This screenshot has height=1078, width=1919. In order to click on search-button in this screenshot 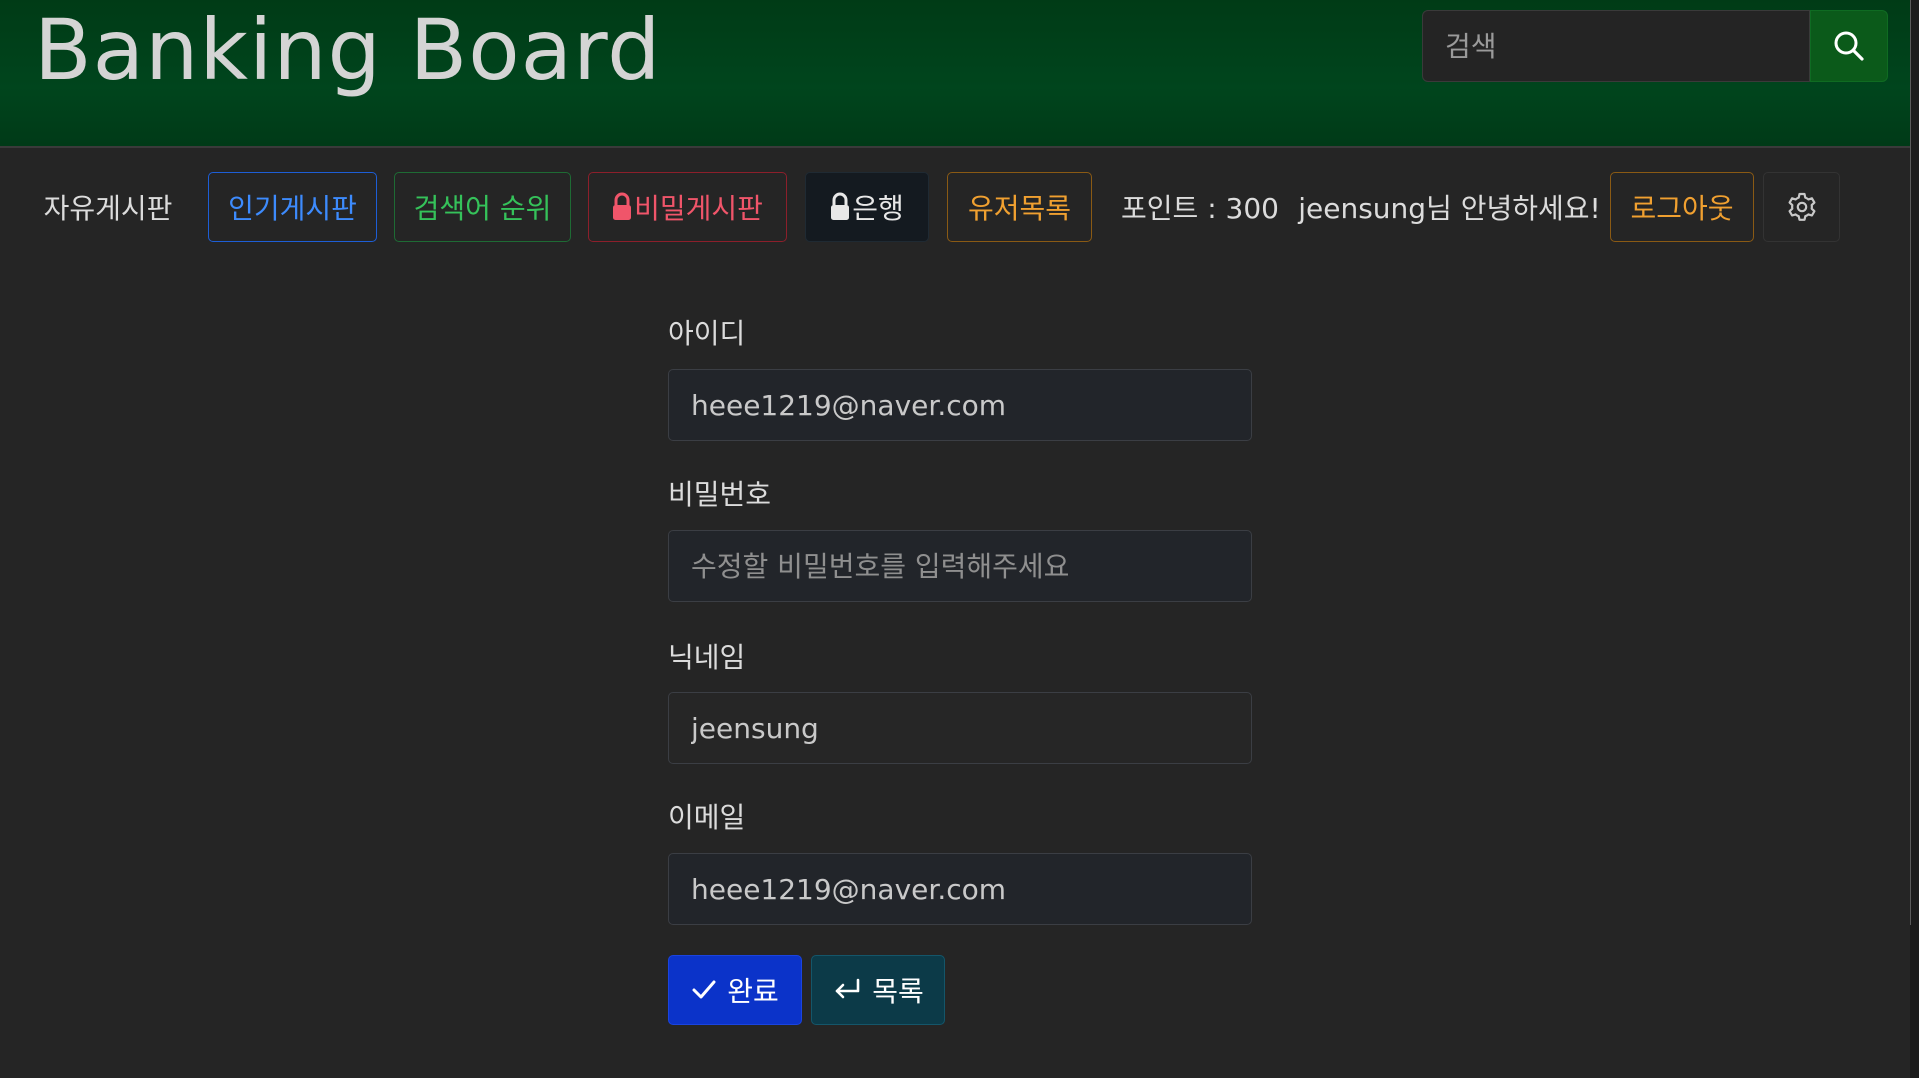, I will do `click(1849, 46)`.